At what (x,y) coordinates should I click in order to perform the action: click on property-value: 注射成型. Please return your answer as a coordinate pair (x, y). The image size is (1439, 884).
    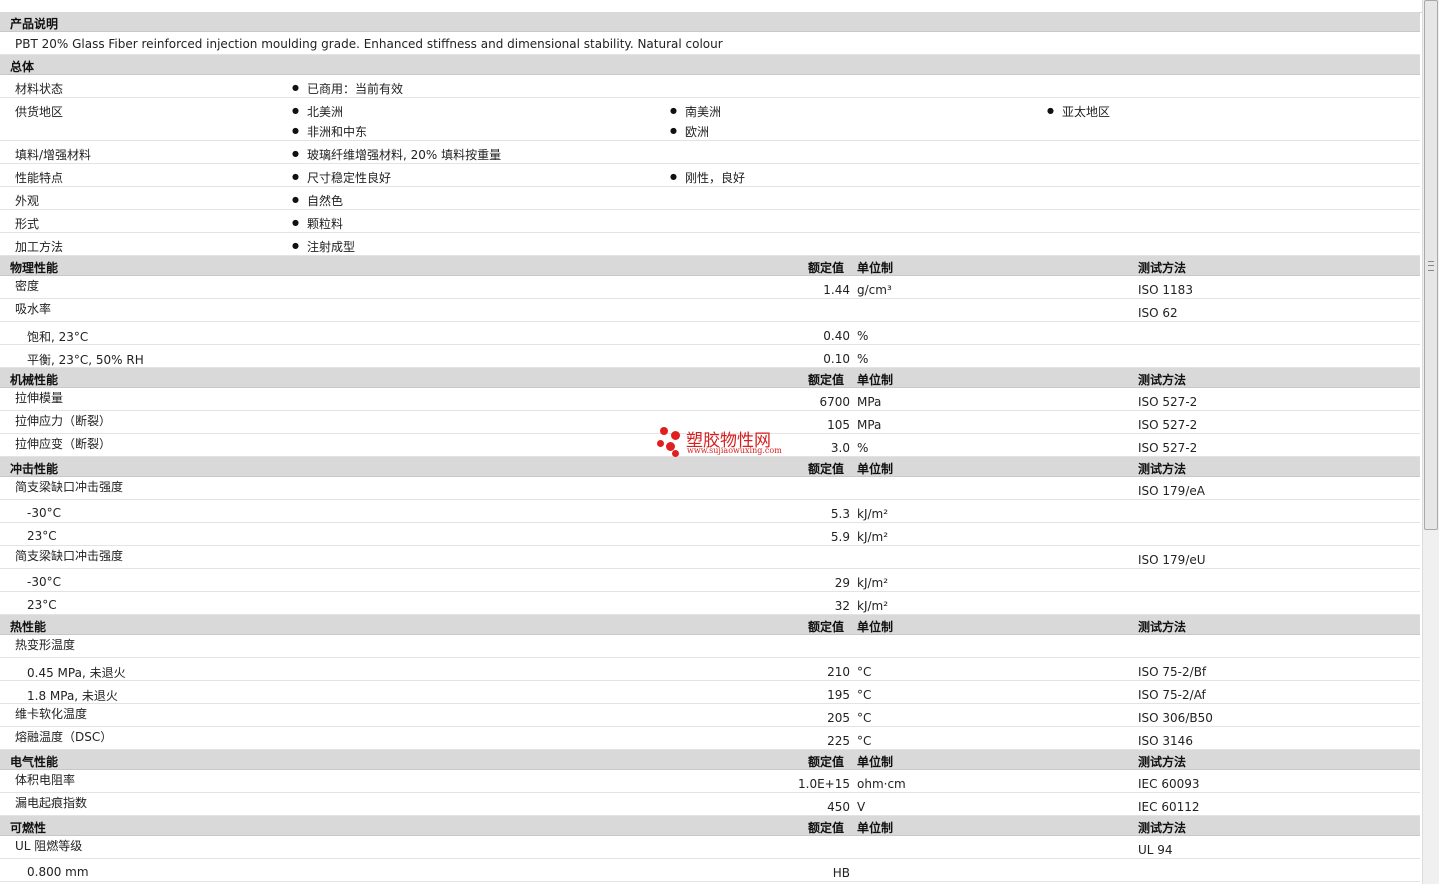
    Looking at the image, I should click on (323, 246).